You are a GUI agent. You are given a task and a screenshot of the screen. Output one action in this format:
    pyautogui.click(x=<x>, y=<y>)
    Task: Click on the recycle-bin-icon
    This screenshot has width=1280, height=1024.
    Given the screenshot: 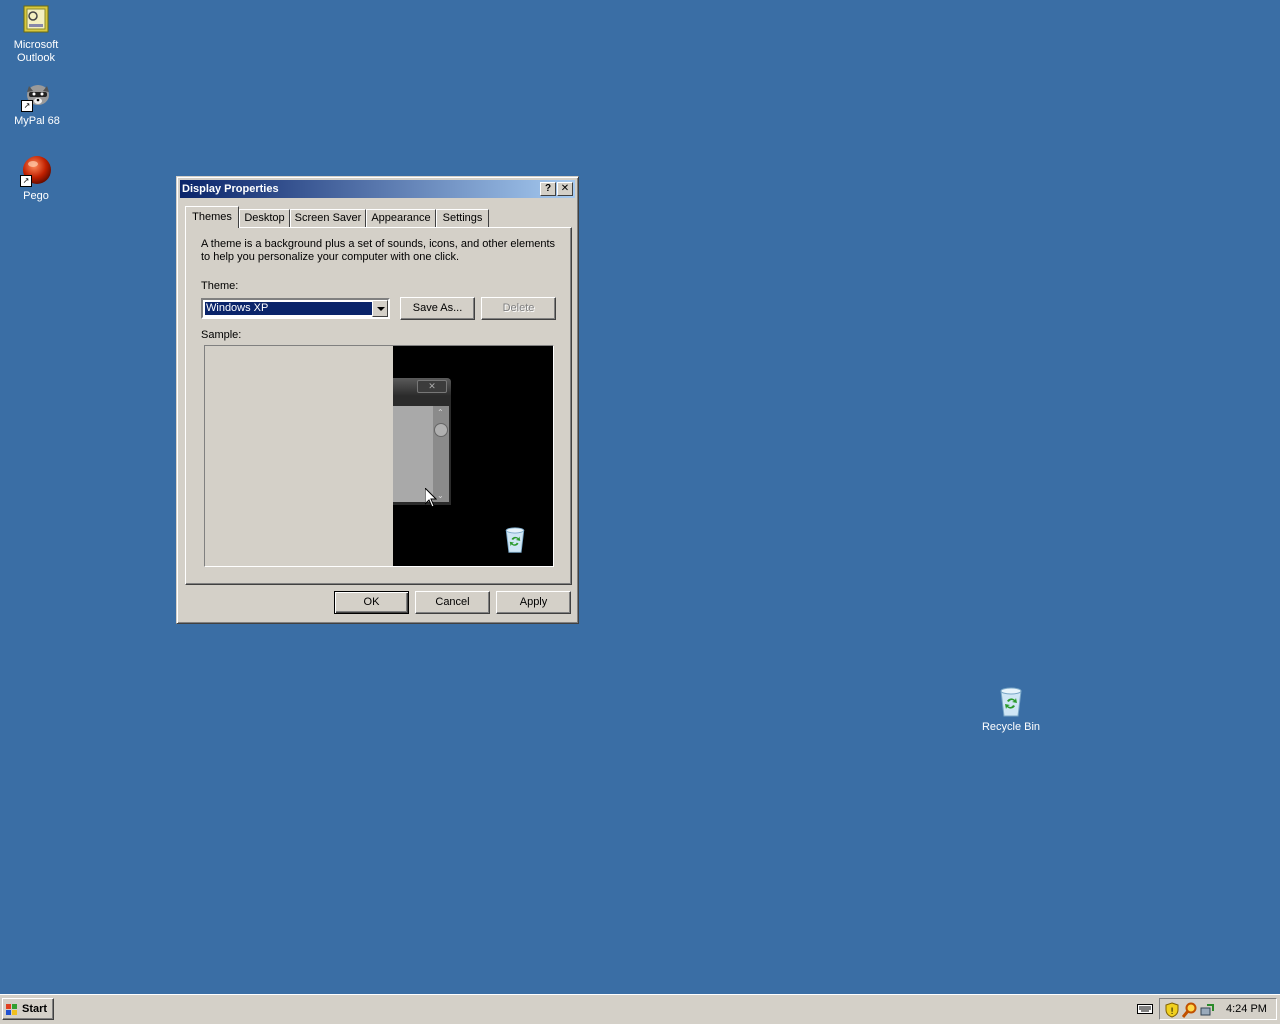 What is the action you would take?
    pyautogui.click(x=1011, y=702)
    